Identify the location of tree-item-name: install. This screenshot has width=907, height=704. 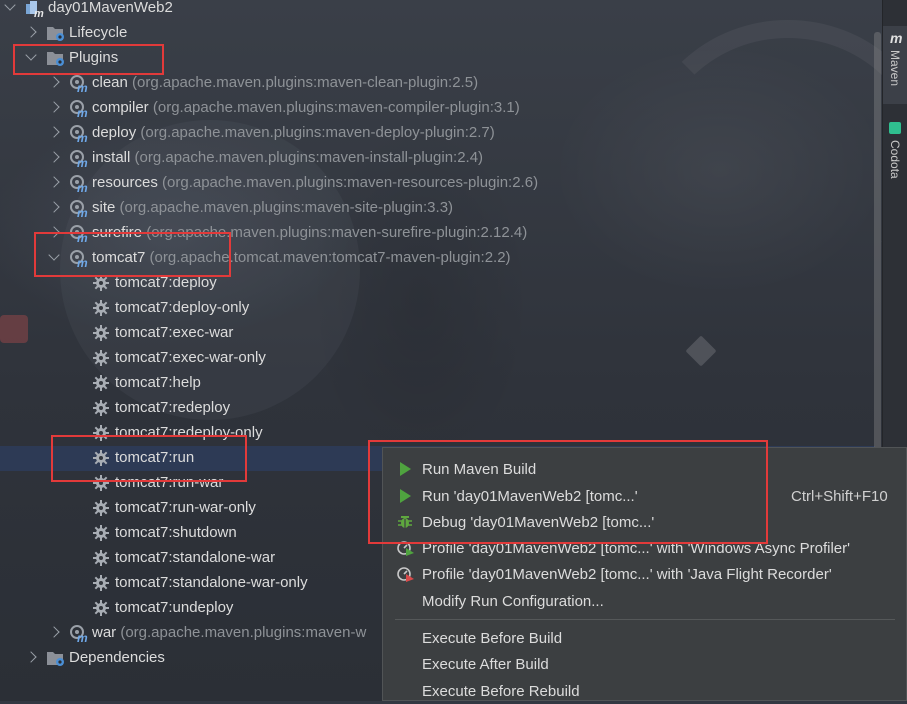
(111, 157).